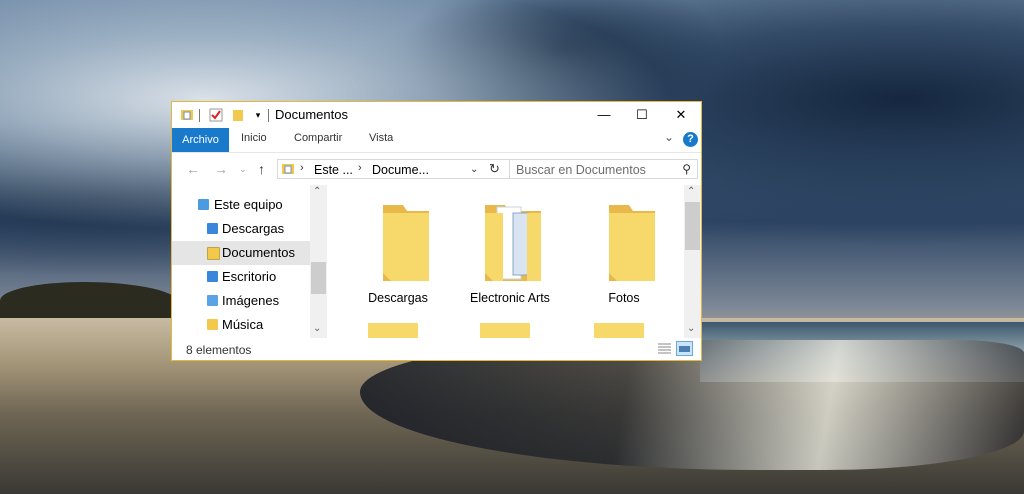 Image resolution: width=1024 pixels, height=494 pixels. I want to click on maximize-button: ☐, so click(642, 115).